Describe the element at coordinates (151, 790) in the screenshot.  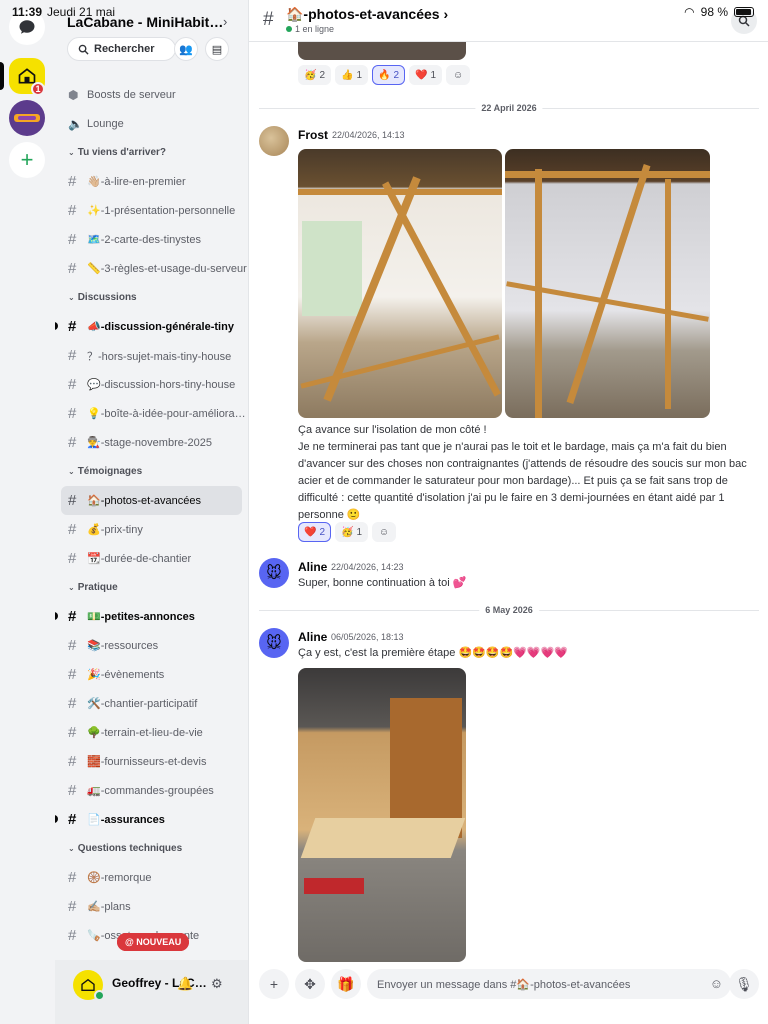
I see `channel-item: # 🚛-commandes-groupées` at that location.